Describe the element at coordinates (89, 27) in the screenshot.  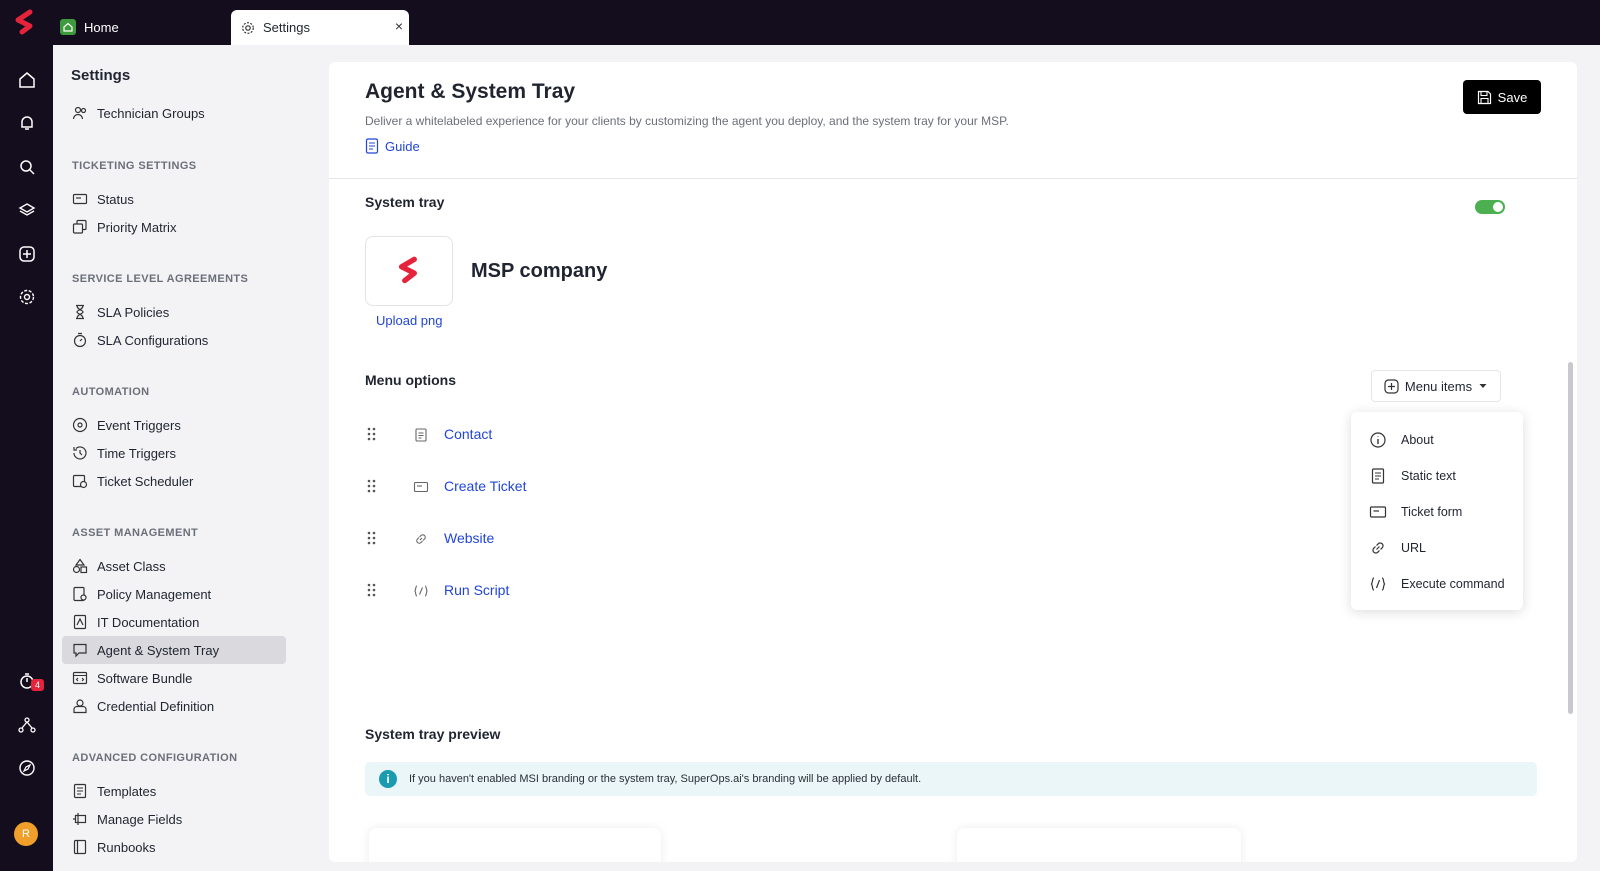
I see `tab-home: Home` at that location.